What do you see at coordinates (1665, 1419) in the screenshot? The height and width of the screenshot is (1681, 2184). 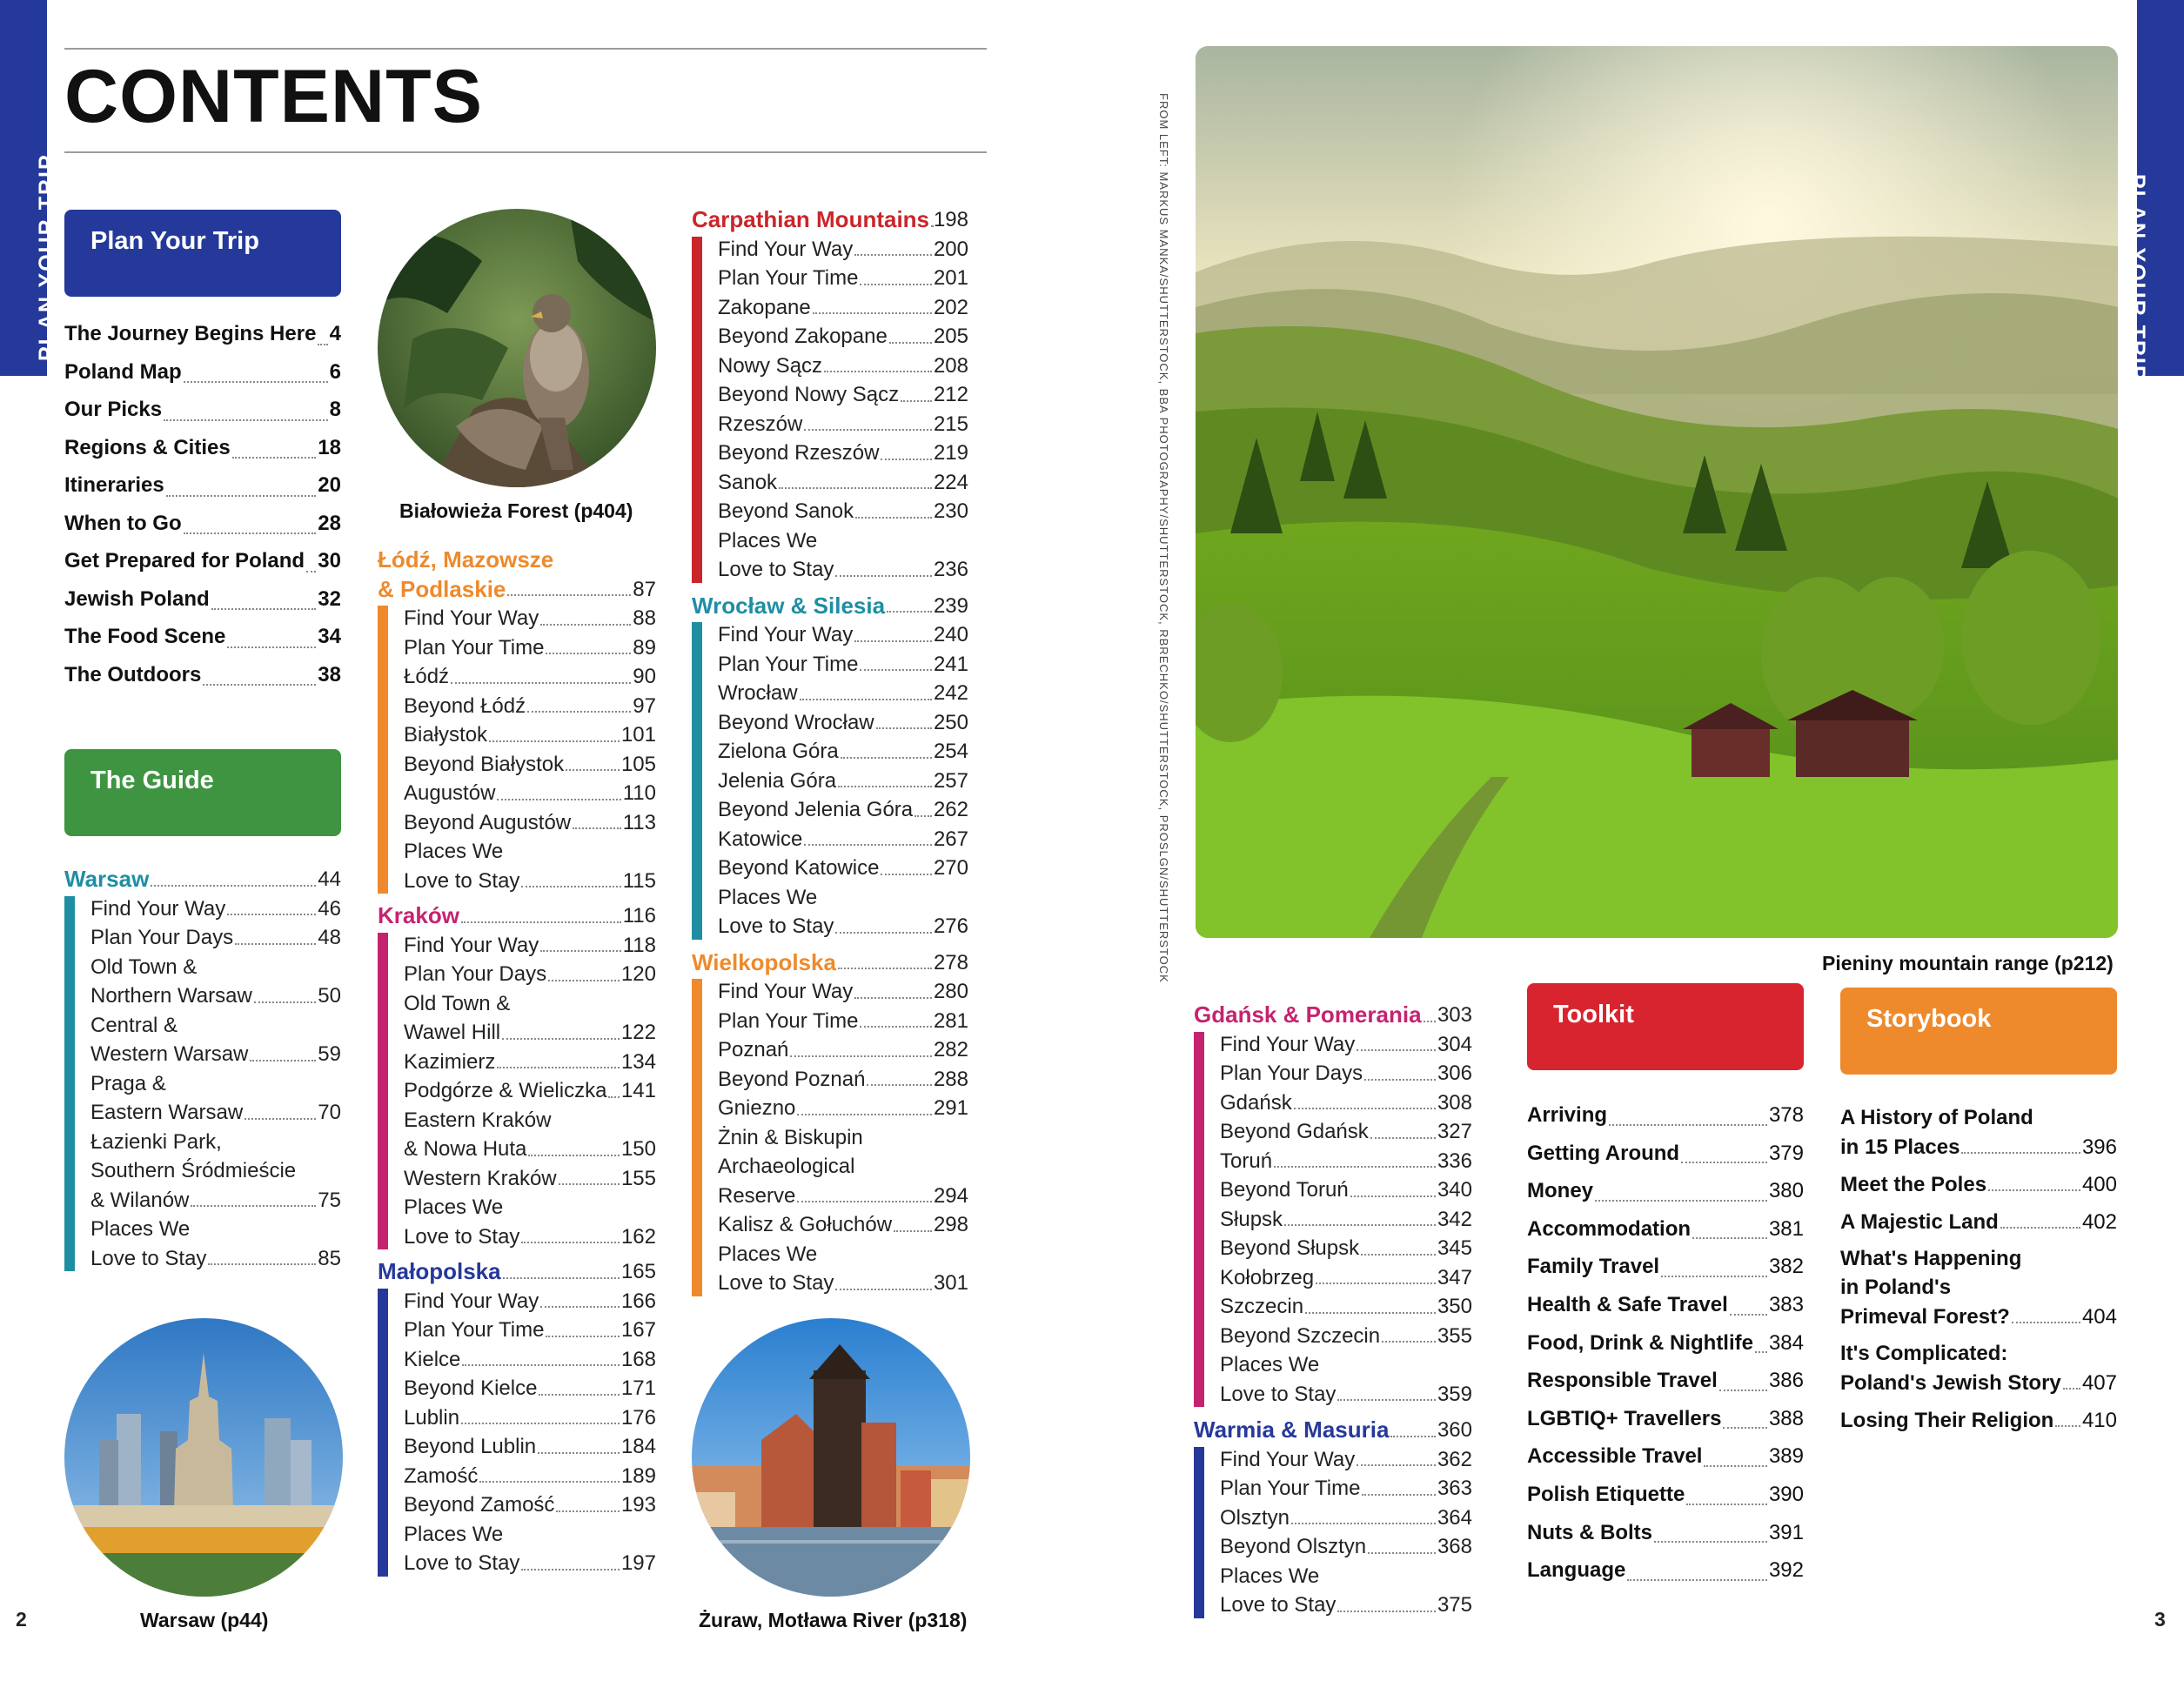 I see `toolkit-item-8: LGBTIQ+ Travellers 388` at bounding box center [1665, 1419].